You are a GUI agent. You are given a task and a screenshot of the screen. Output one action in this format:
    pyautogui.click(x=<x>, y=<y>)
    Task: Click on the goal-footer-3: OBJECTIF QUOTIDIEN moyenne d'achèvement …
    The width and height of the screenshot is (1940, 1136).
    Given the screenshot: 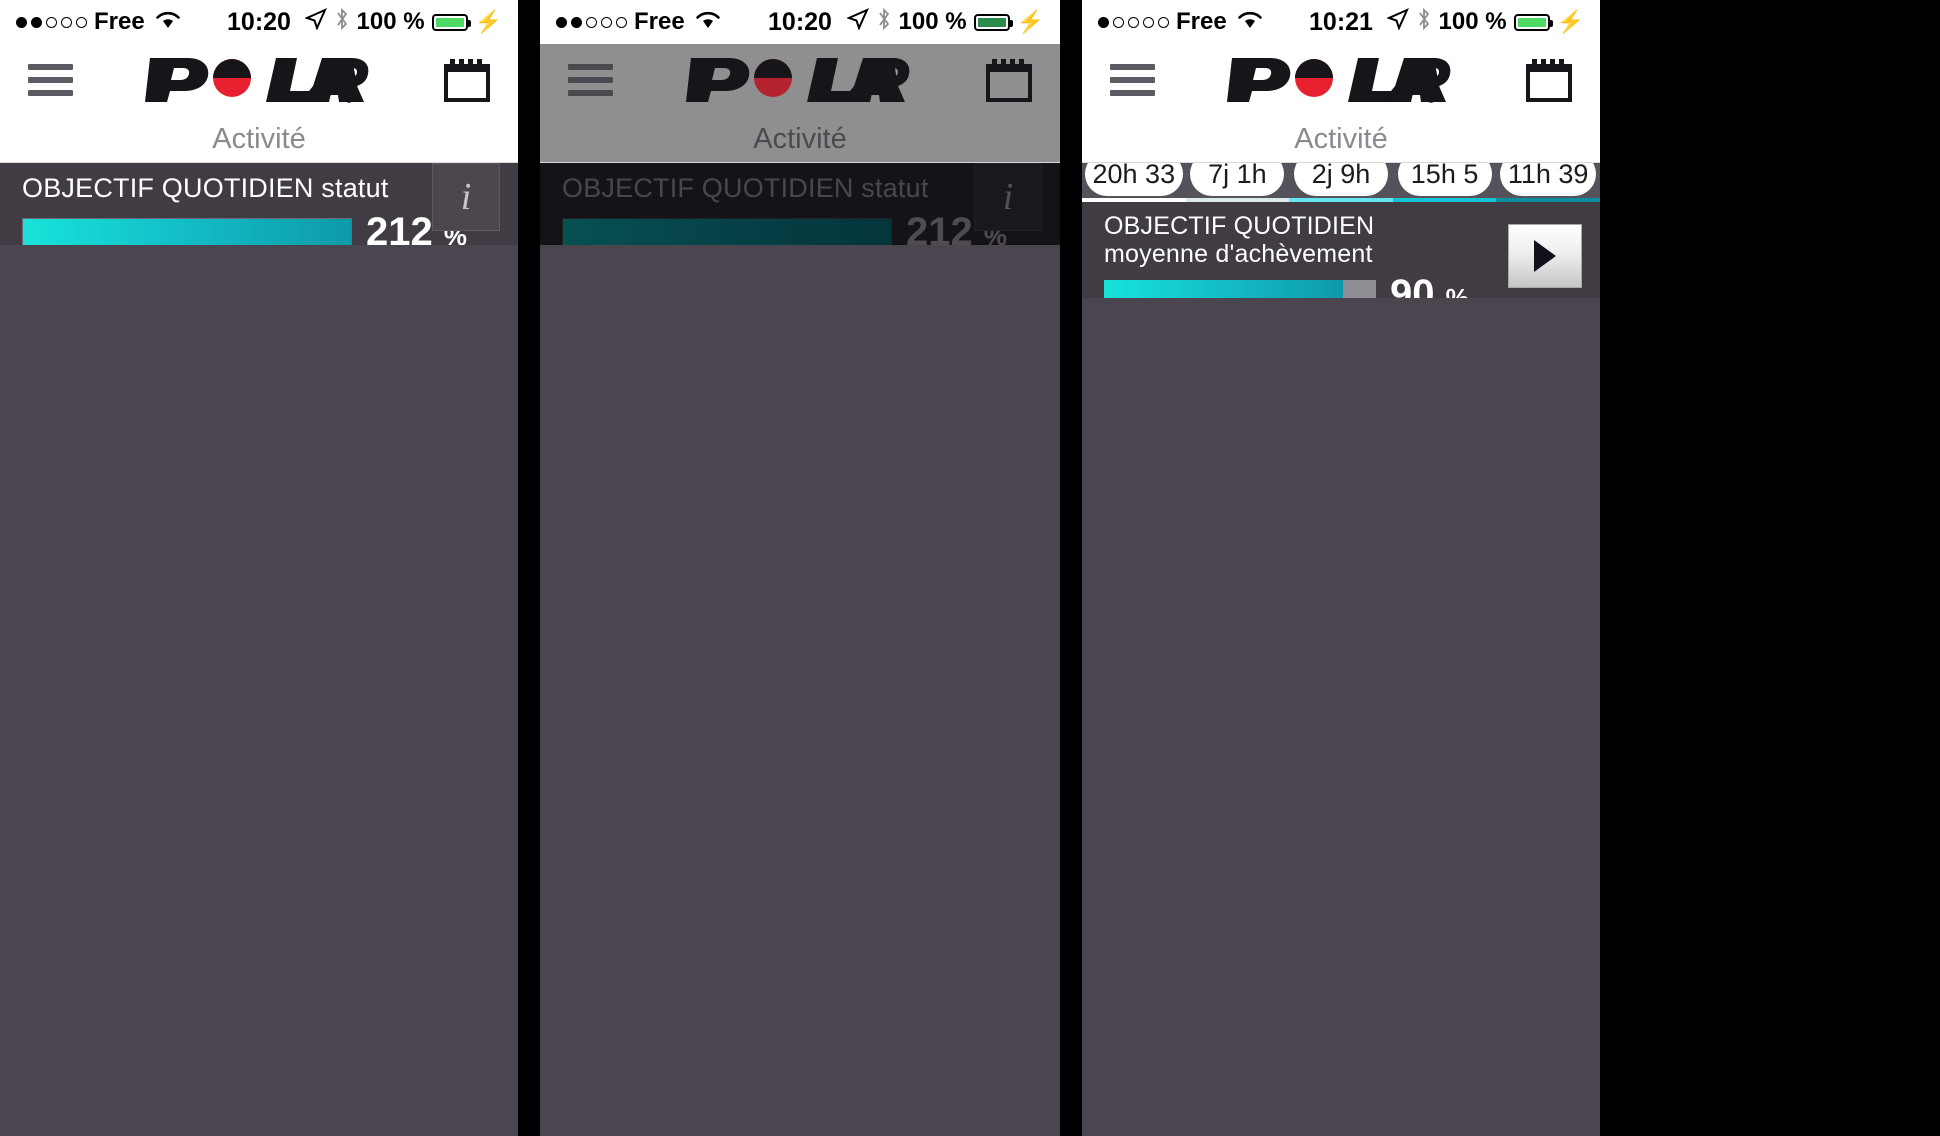 What is the action you would take?
    pyautogui.click(x=1341, y=250)
    